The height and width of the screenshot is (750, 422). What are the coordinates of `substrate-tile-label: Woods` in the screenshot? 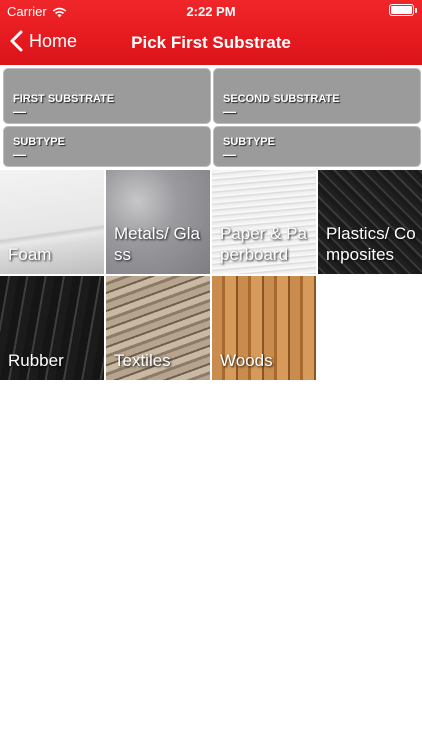 It's located at (246, 360).